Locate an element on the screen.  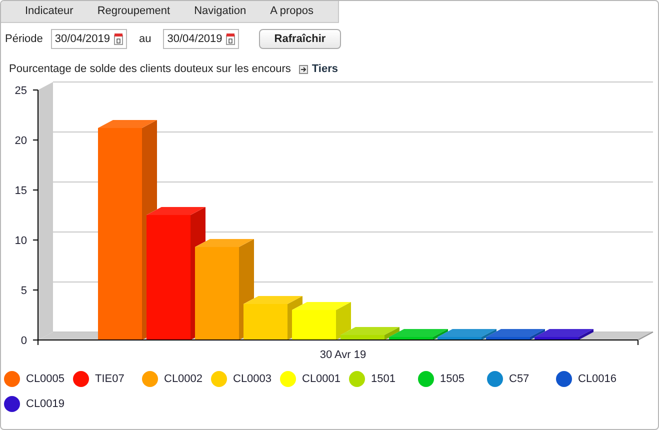
legend-label: 1501 is located at coordinates (383, 379).